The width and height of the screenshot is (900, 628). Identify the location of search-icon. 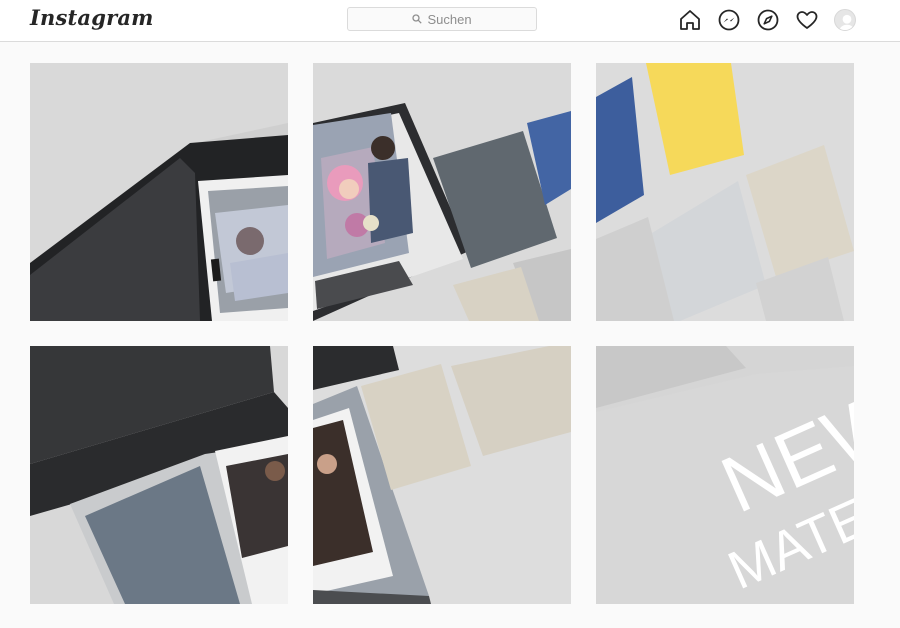
(417, 19).